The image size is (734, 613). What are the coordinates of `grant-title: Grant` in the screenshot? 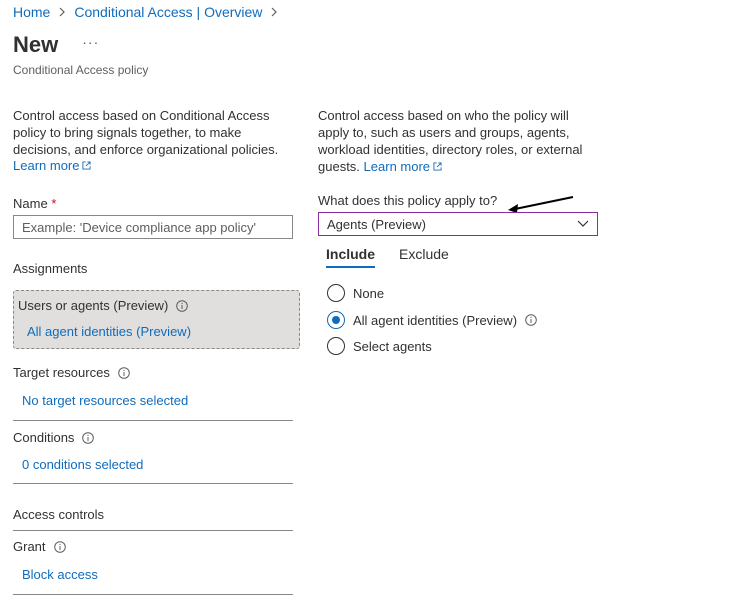 It's located at (39, 546).